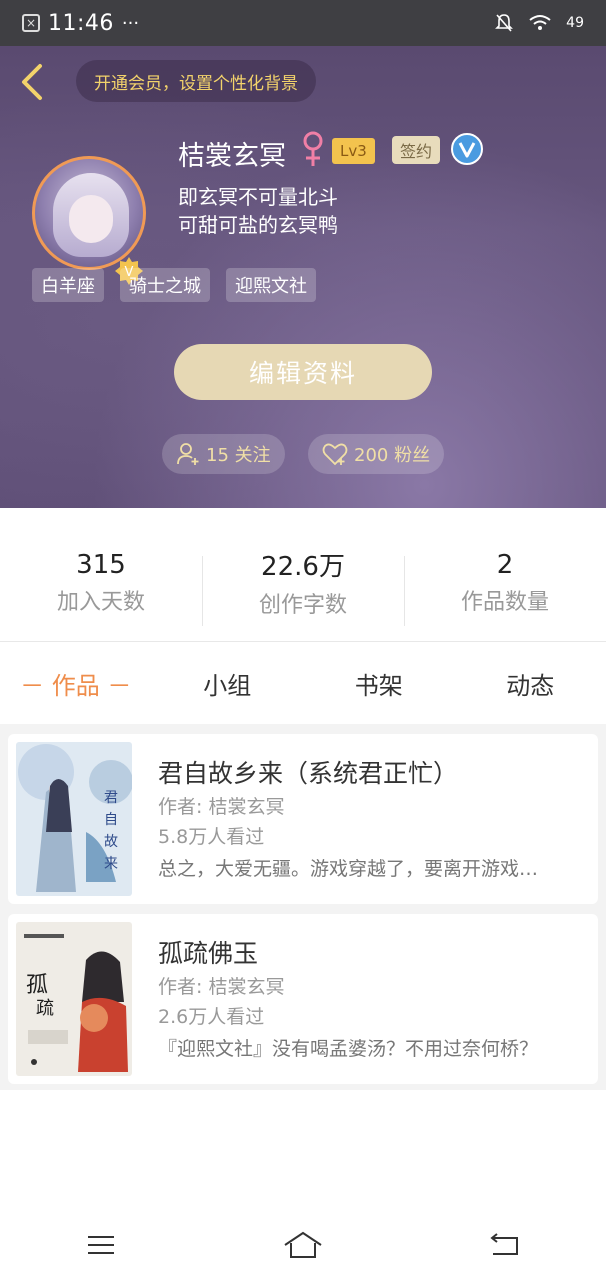  What do you see at coordinates (238, 455) in the screenshot?
I see `following-label: 15 关注` at bounding box center [238, 455].